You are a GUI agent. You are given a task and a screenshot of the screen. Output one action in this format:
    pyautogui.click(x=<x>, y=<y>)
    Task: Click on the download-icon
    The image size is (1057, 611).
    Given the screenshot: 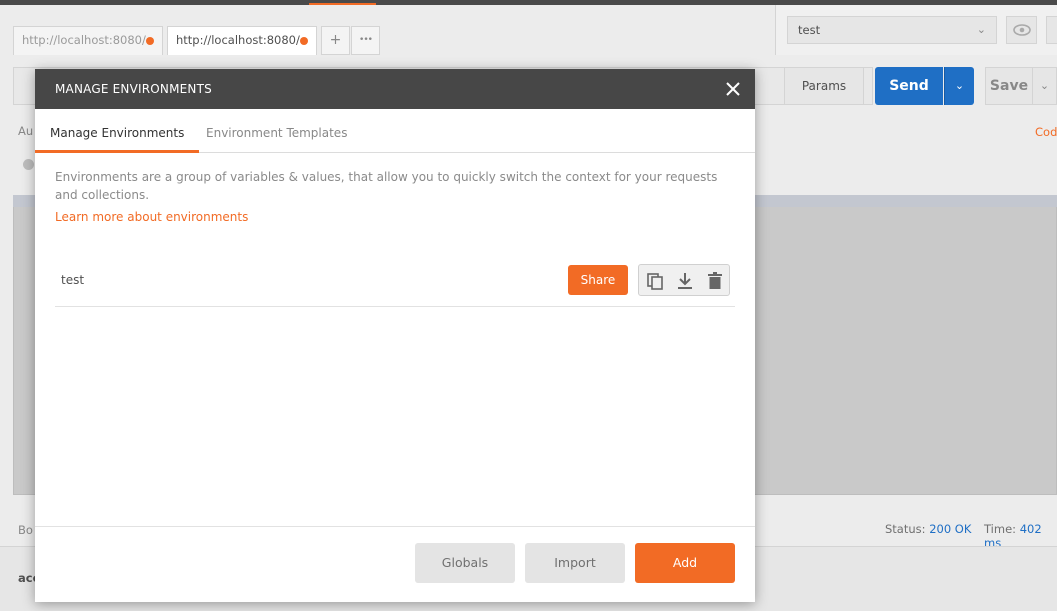 What is the action you would take?
    pyautogui.click(x=685, y=281)
    